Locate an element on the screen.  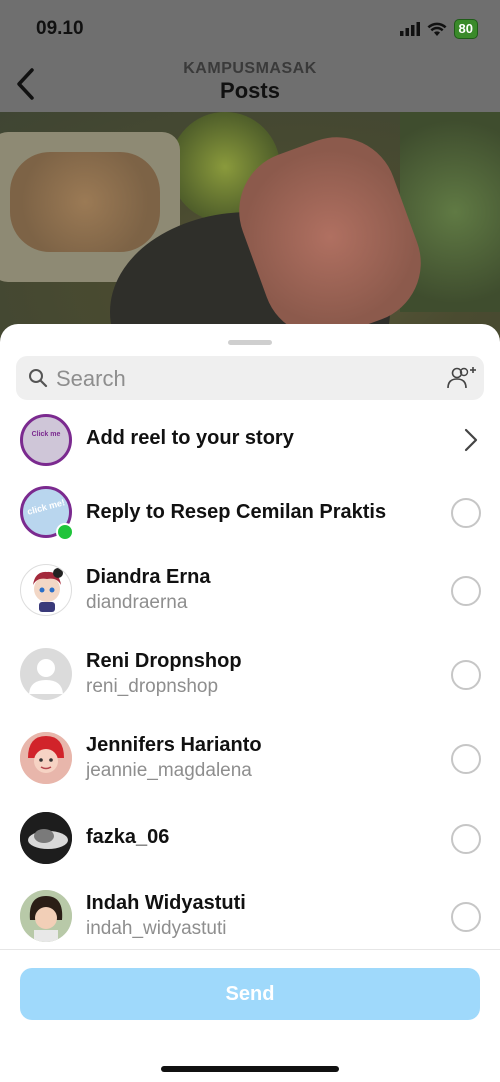
home-indicator is located at coordinates (250, 1069).